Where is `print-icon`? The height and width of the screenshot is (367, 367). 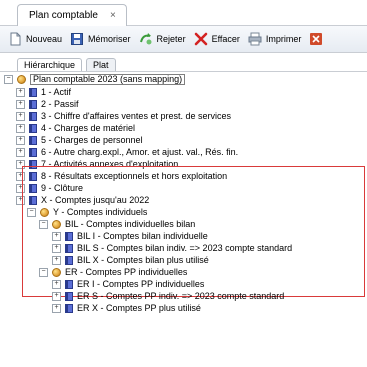 print-icon is located at coordinates (255, 39).